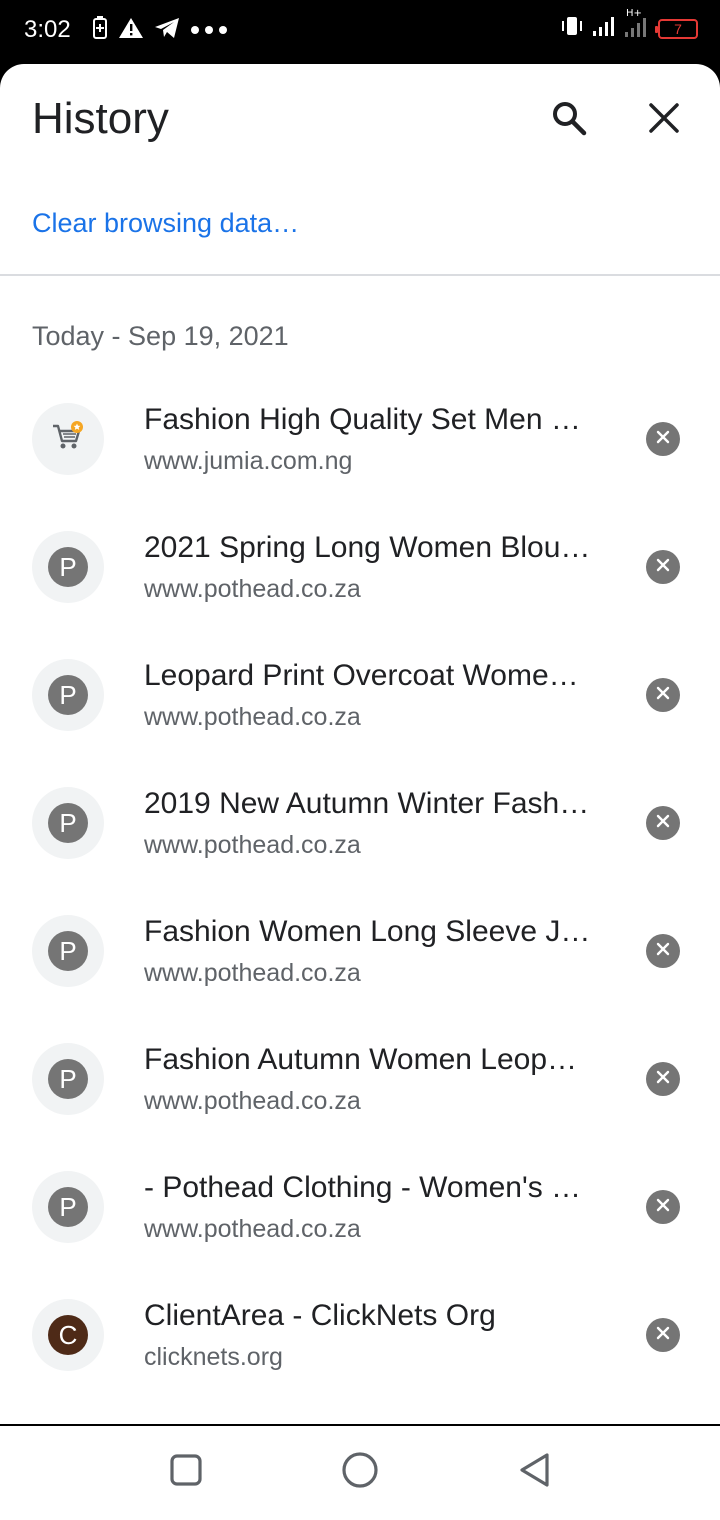  What do you see at coordinates (360, 275) in the screenshot?
I see `divider` at bounding box center [360, 275].